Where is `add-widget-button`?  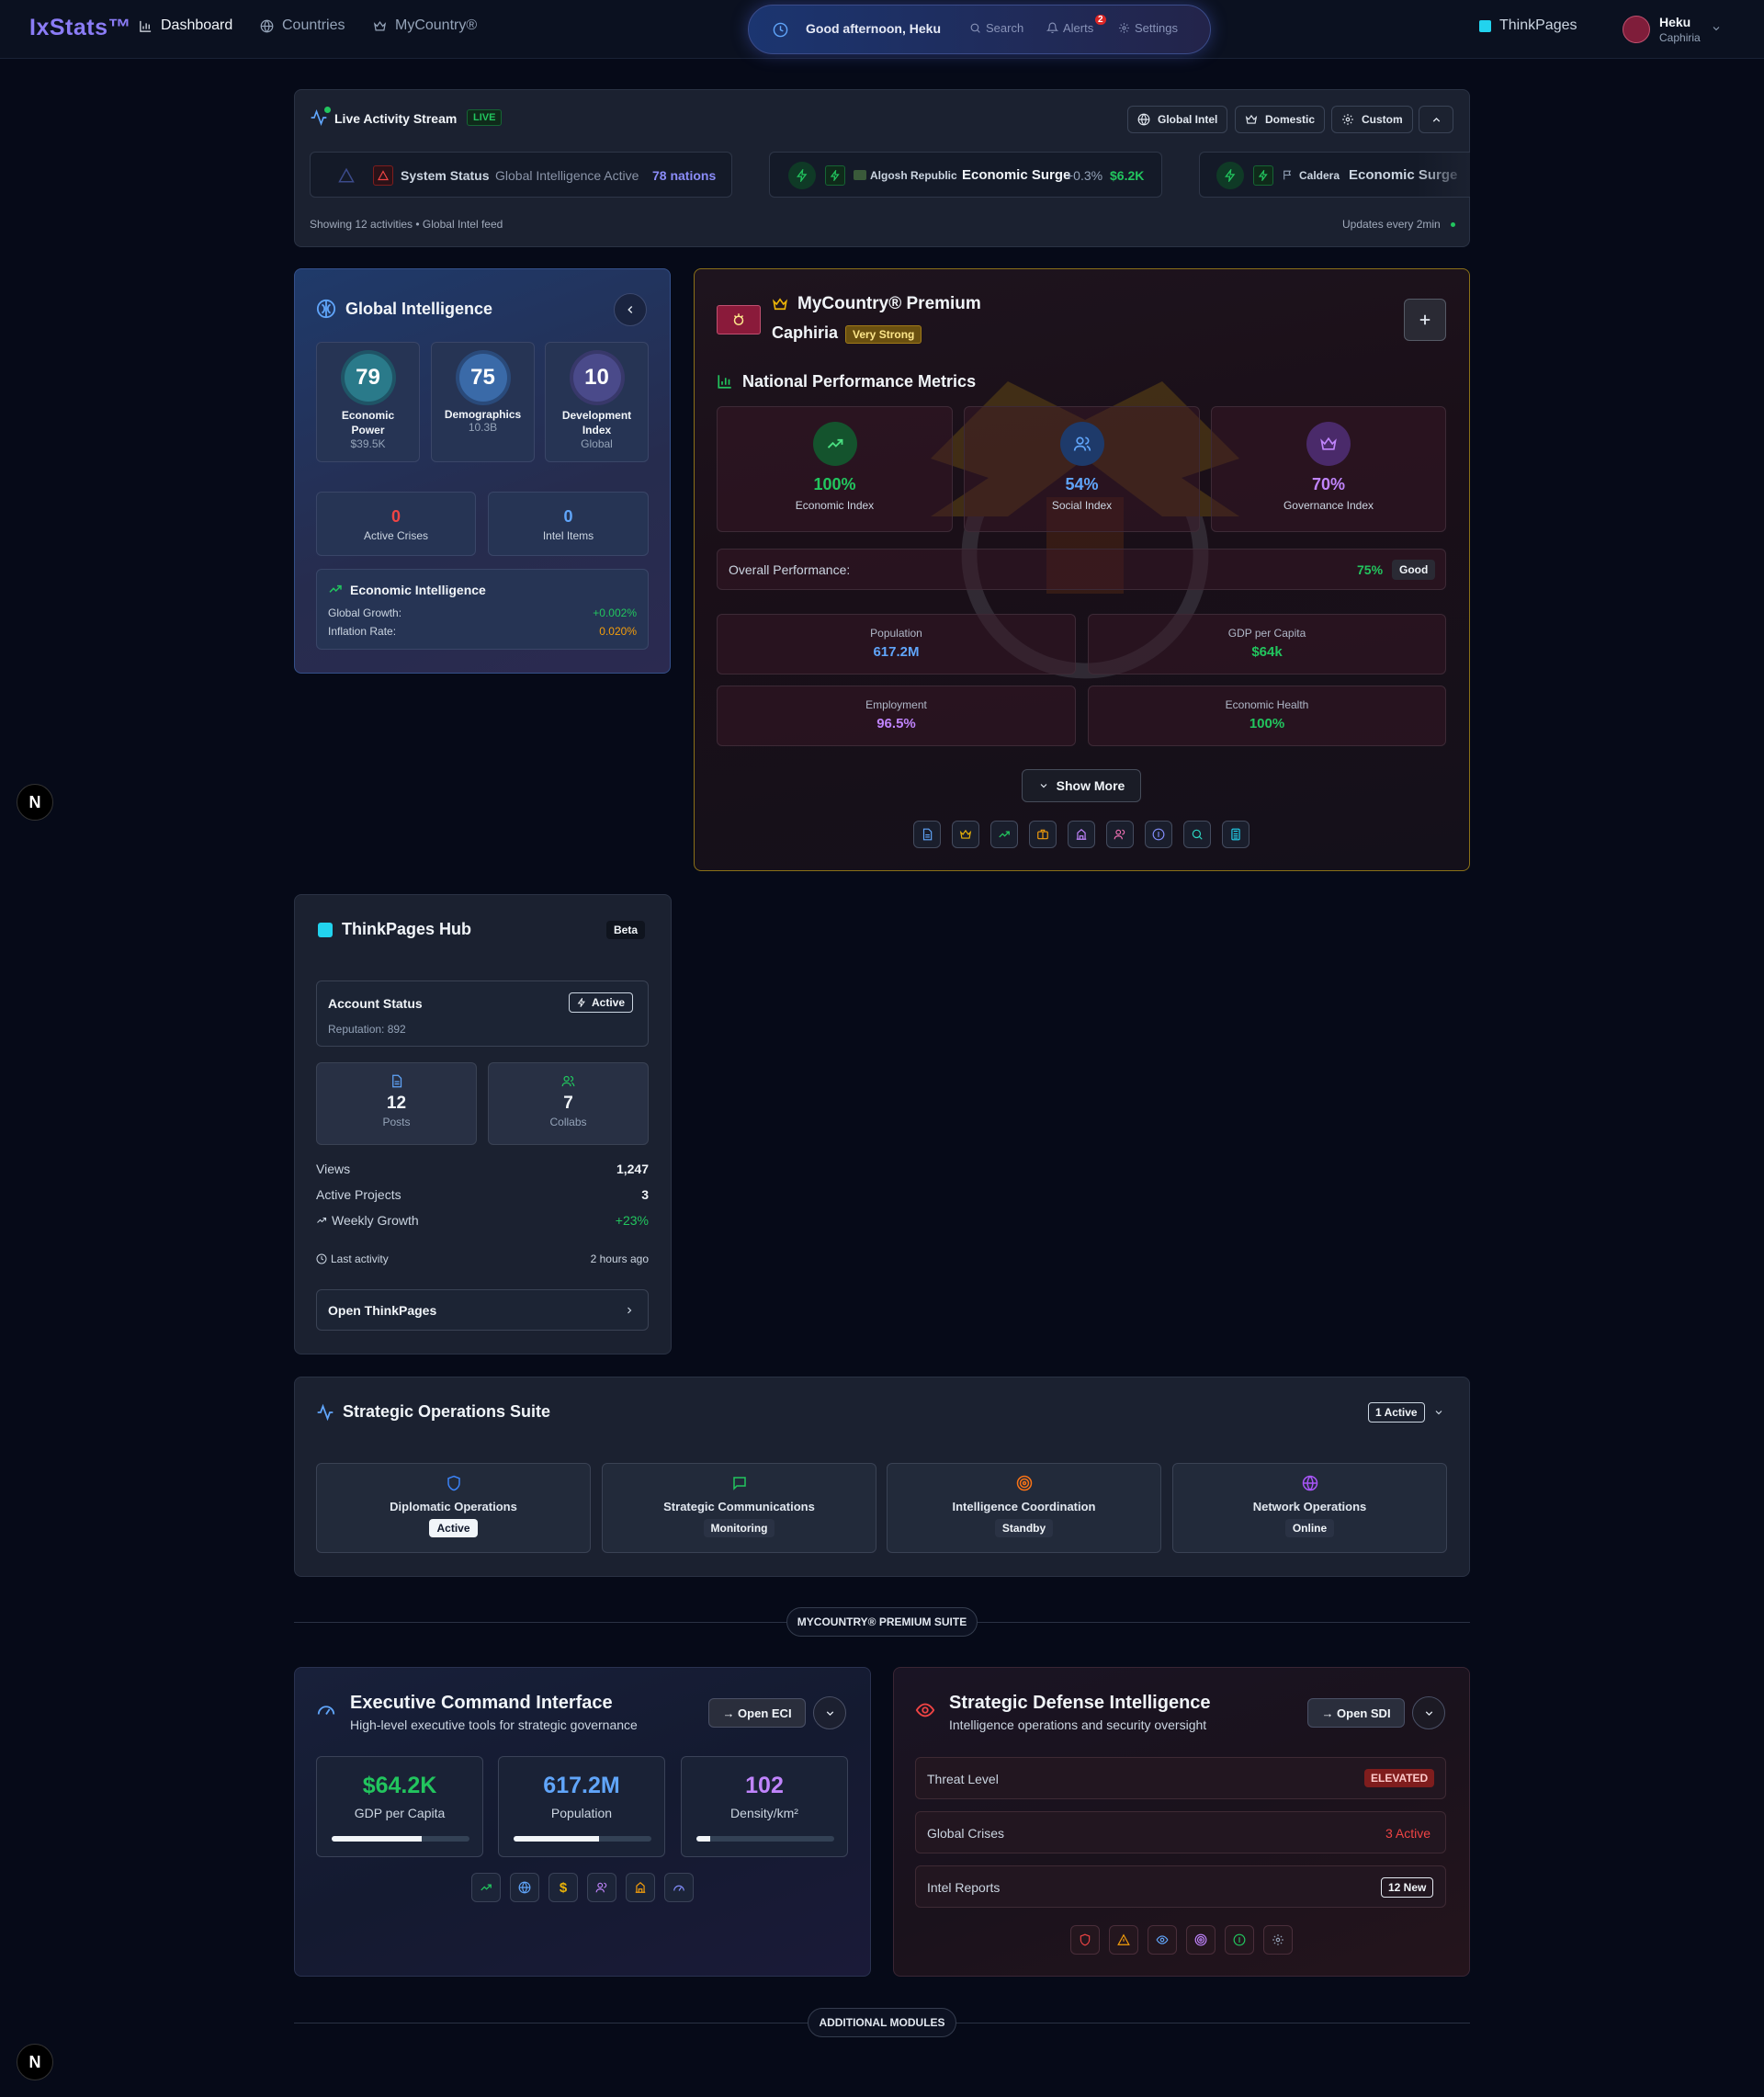 add-widget-button is located at coordinates (1425, 320).